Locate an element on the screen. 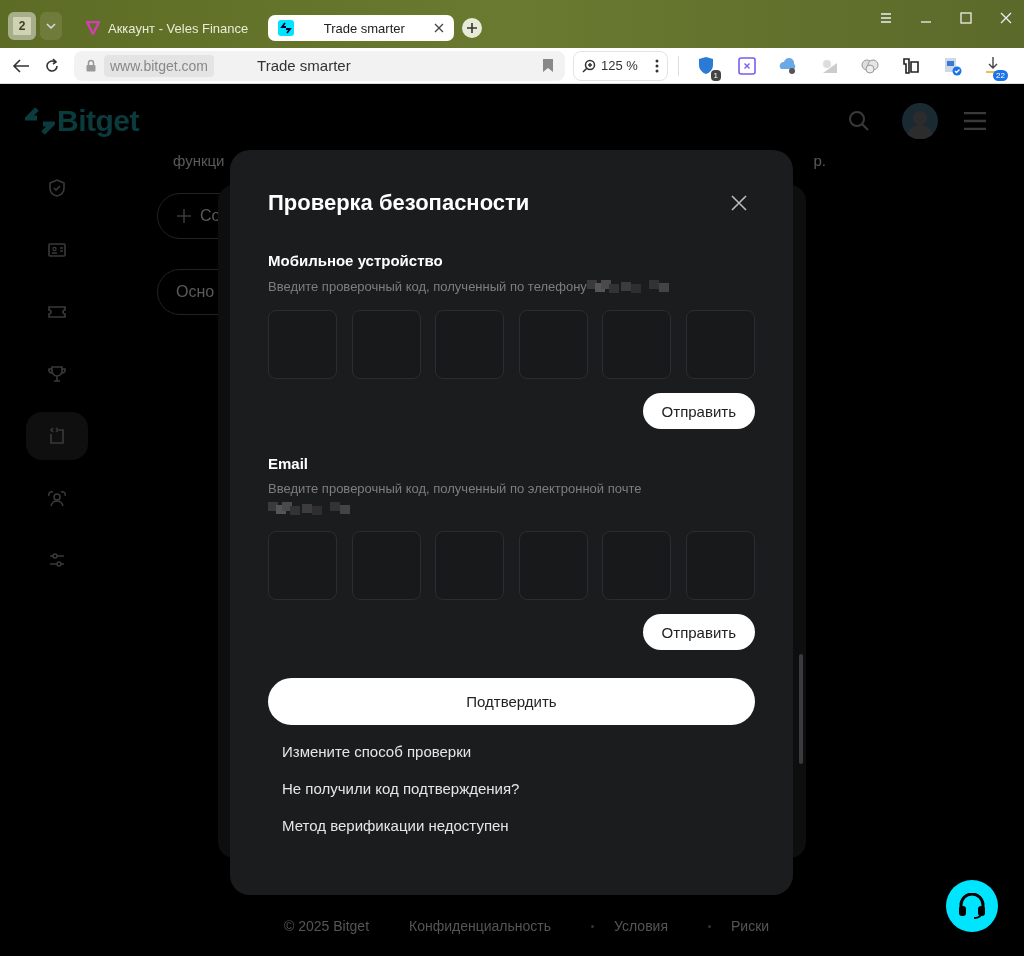  address-bar: www.bitget.com Trade smarter is located at coordinates (319, 65).